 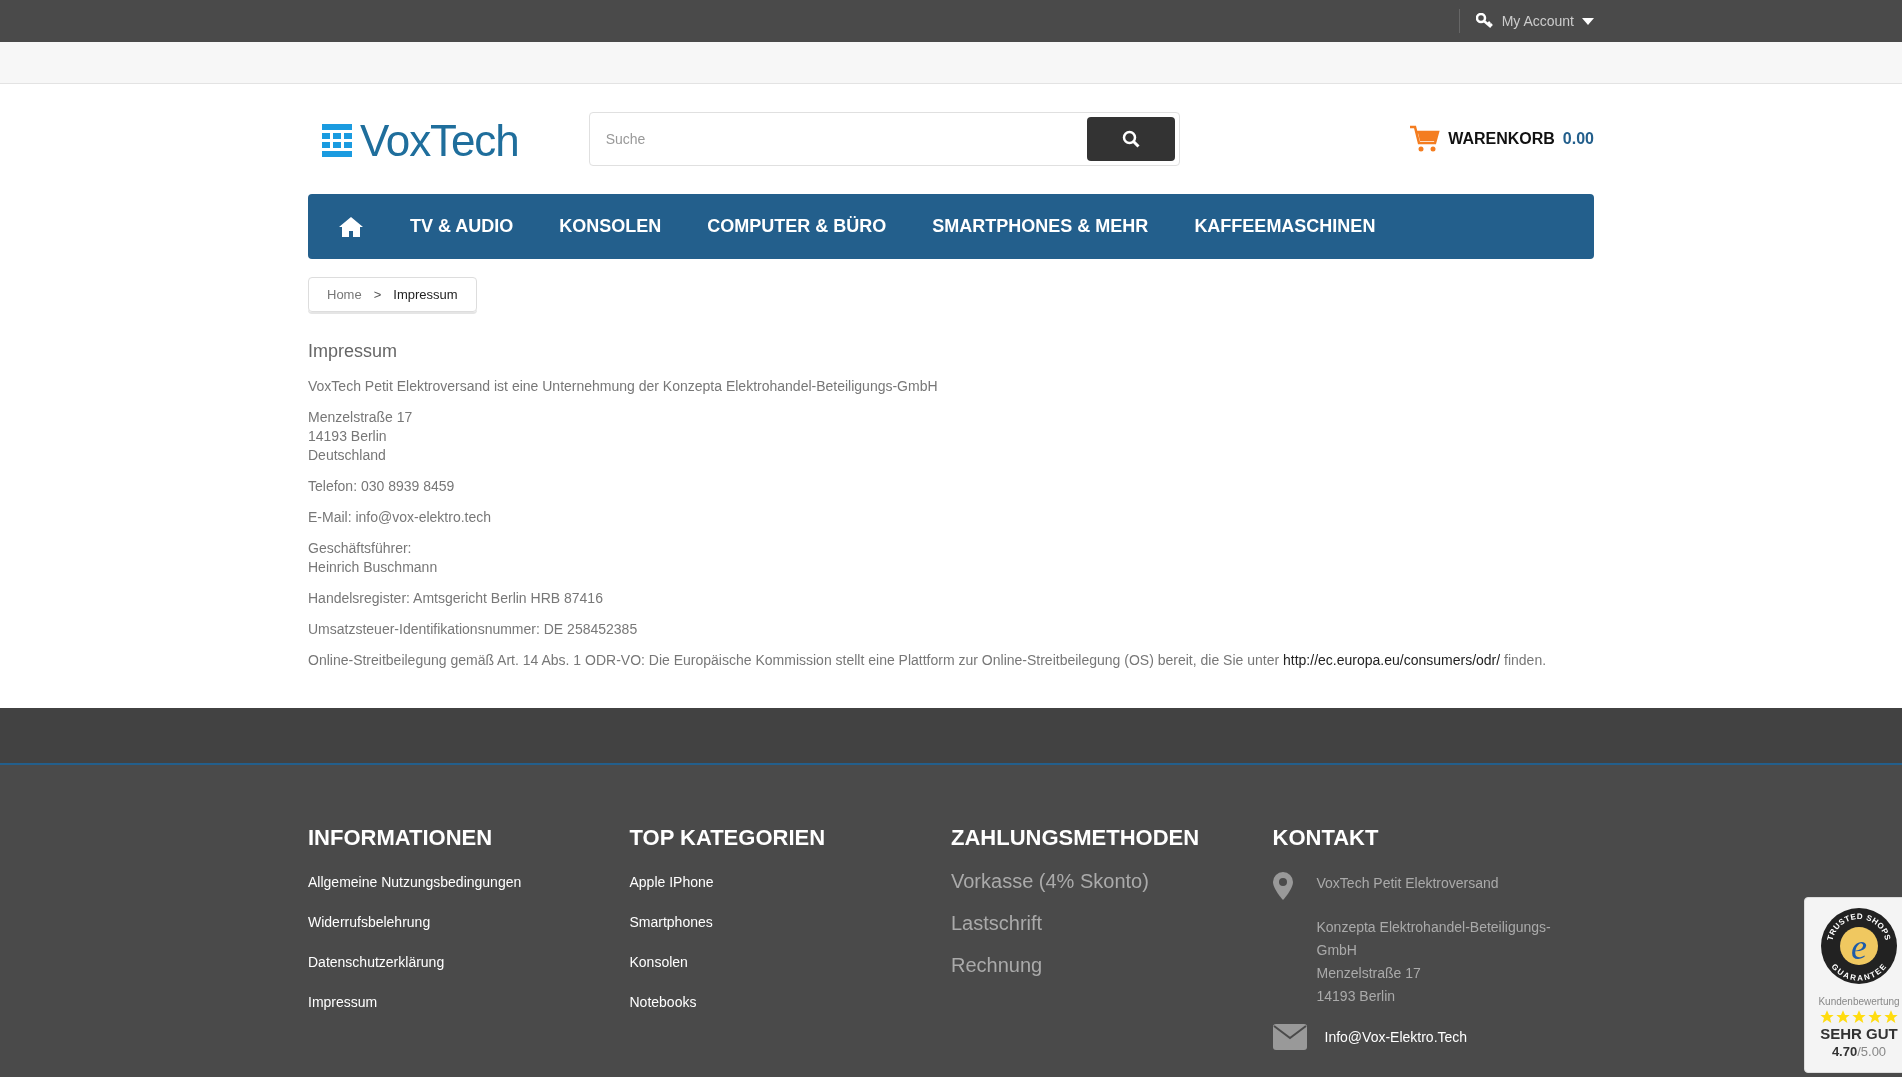 What do you see at coordinates (1502, 139) in the screenshot?
I see `cart-button: WARENKORB 0.00` at bounding box center [1502, 139].